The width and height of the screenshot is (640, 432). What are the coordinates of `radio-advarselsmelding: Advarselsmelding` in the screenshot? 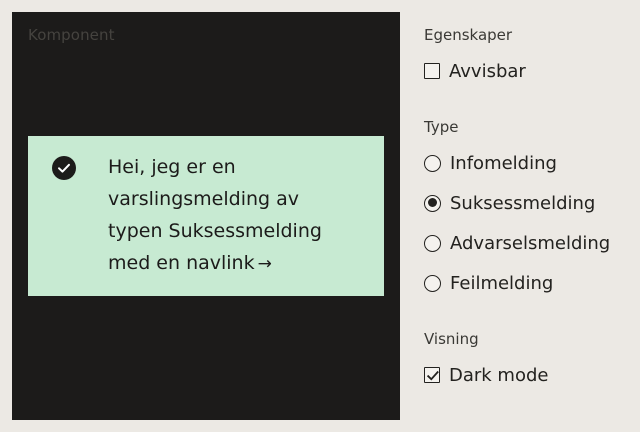 It's located at (517, 243).